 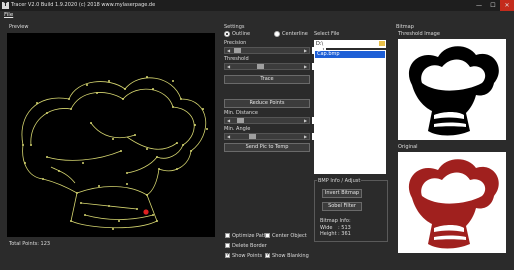 What do you see at coordinates (267, 235) in the screenshot?
I see `center-object-checkbox` at bounding box center [267, 235].